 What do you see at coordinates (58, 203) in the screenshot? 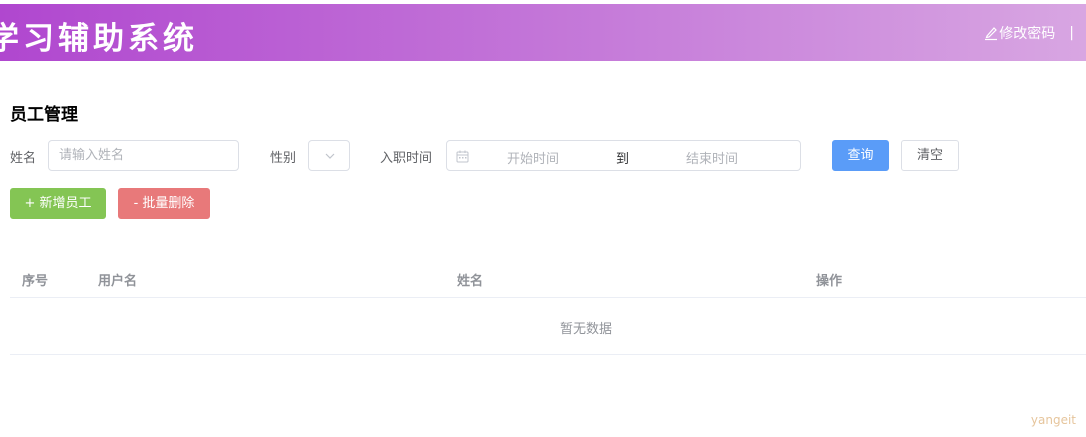
I see `add-employee-button: + 新增员工` at bounding box center [58, 203].